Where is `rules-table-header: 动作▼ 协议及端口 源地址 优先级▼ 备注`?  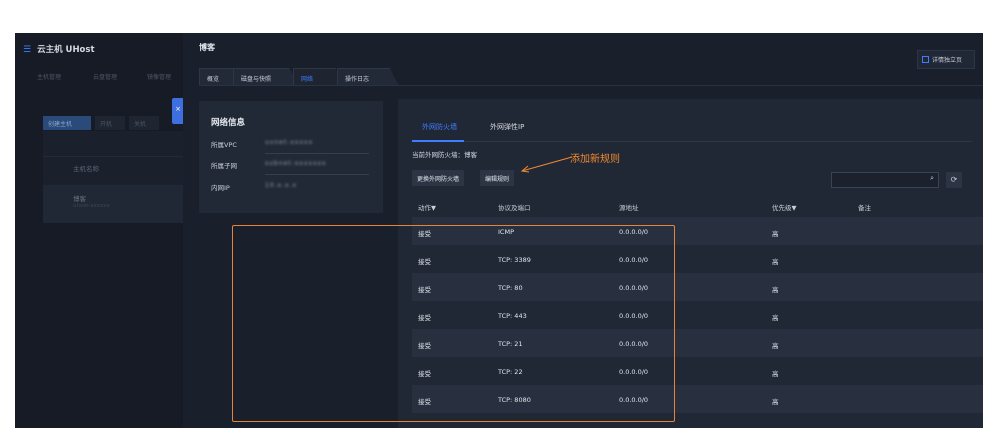 rules-table-header: 动作▼ 协议及端口 源地址 优先级▼ 备注 is located at coordinates (697, 206).